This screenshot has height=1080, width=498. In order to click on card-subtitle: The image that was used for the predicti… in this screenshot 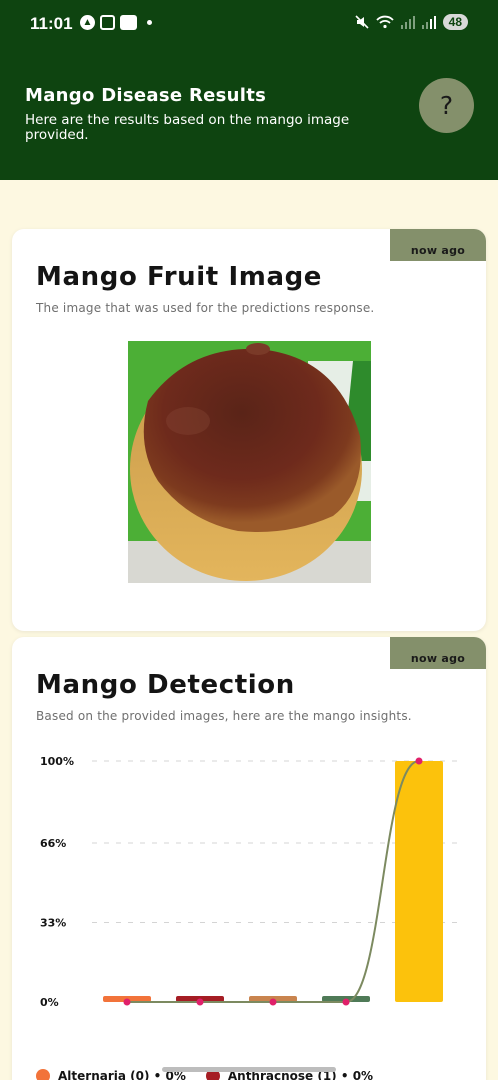, I will do `click(205, 308)`.